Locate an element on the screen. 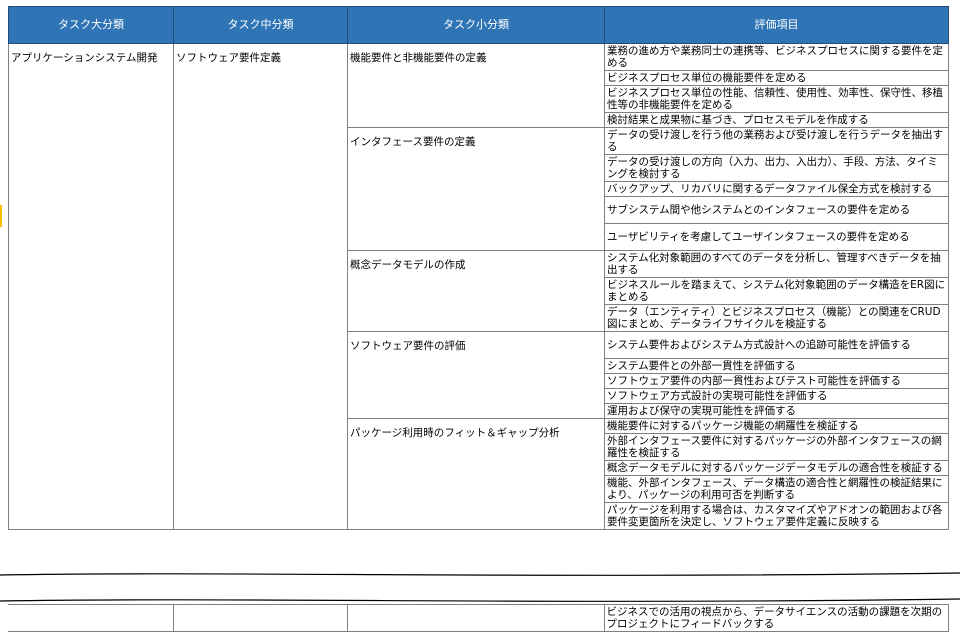 This screenshot has width=960, height=633. minor-category-cell: ソフトウェア要件の評価 is located at coordinates (476, 375).